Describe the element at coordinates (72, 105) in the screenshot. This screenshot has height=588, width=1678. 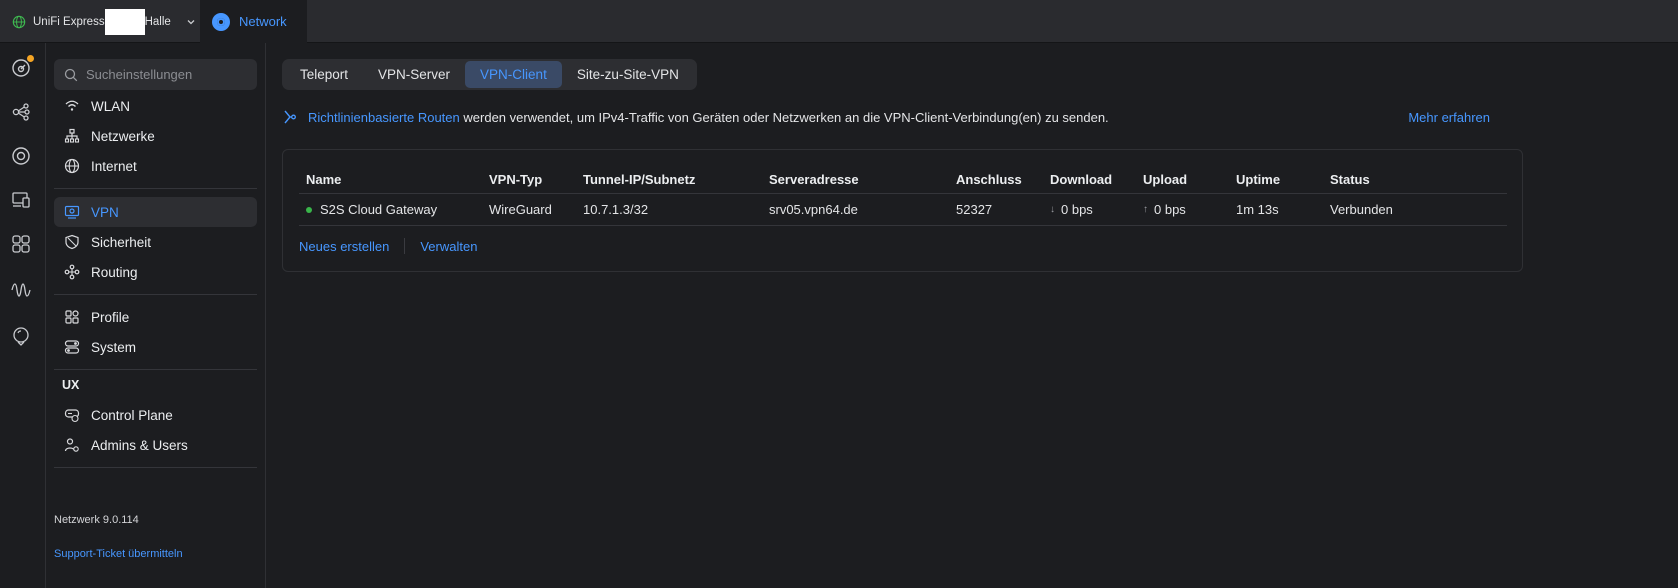
I see `wifi-icon` at that location.